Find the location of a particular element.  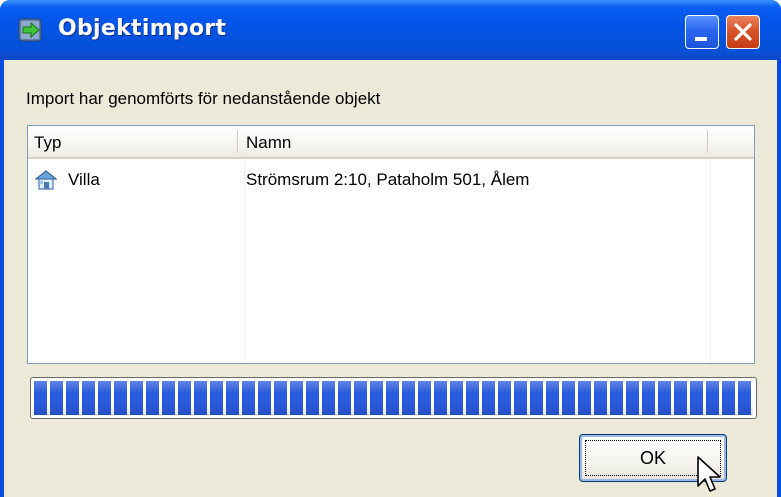

table-row: Villa Strömsrum 2:10, Pataholm 501, Ålem is located at coordinates (391, 180).